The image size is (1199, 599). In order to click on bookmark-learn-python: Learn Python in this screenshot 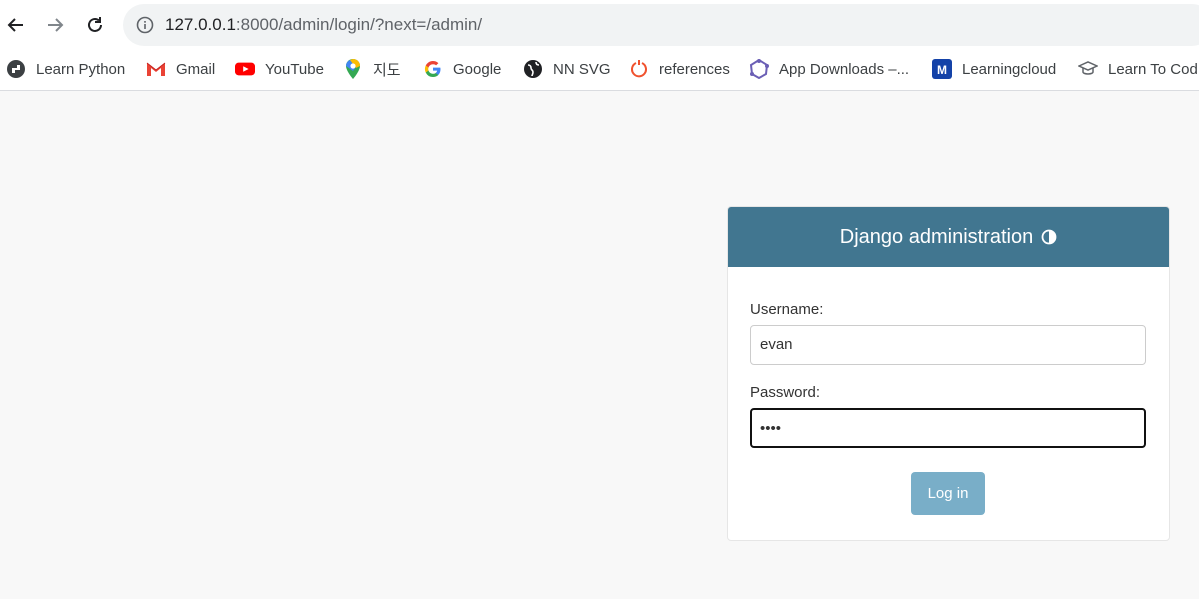, I will do `click(65, 69)`.